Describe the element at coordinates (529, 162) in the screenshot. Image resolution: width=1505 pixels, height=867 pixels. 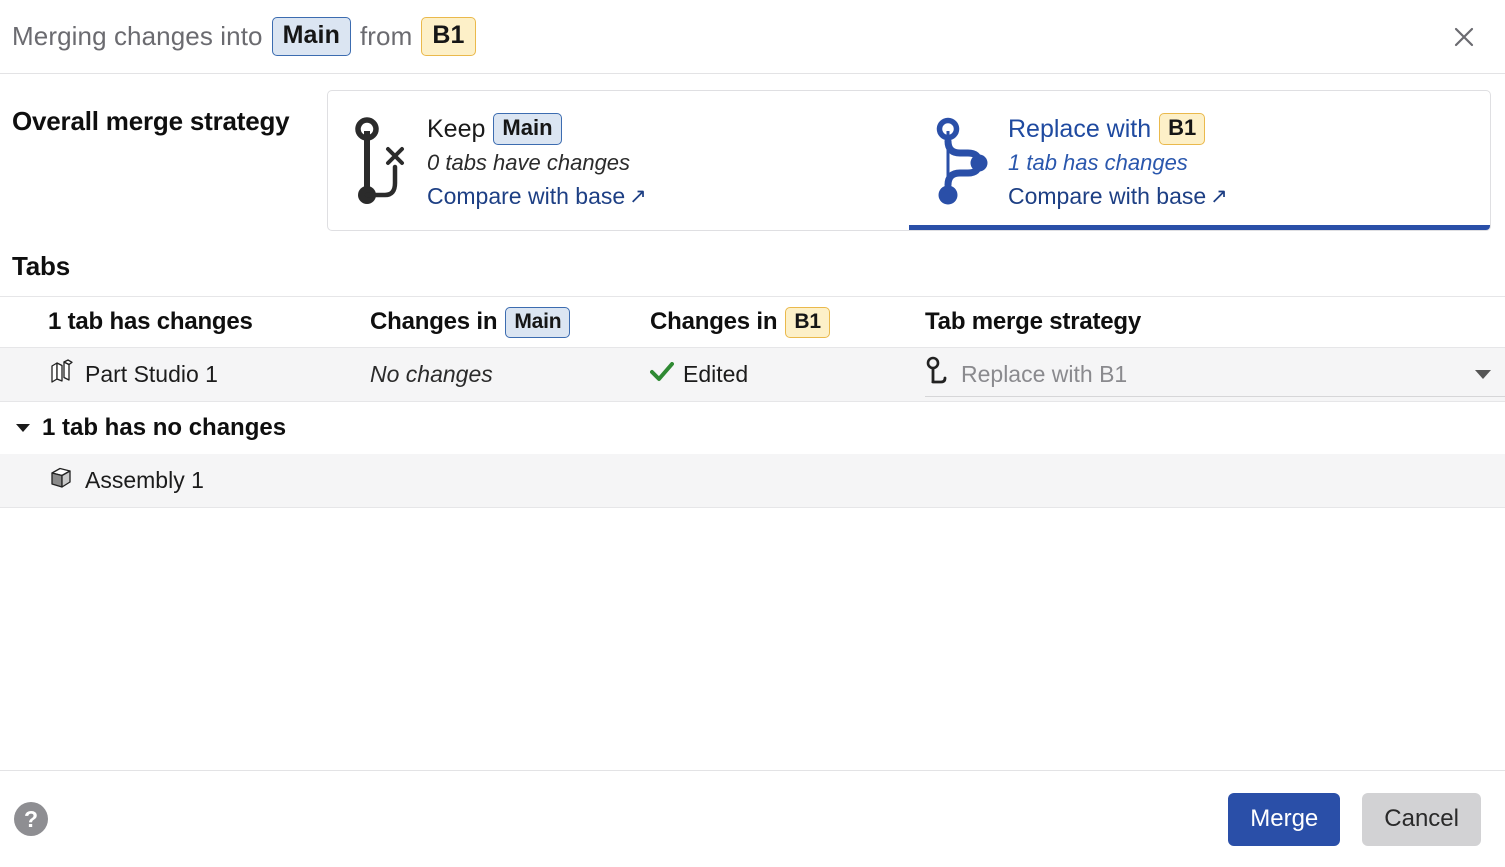
I see `strategy-option-keep-main-summary: 0 tabs have changes` at that location.